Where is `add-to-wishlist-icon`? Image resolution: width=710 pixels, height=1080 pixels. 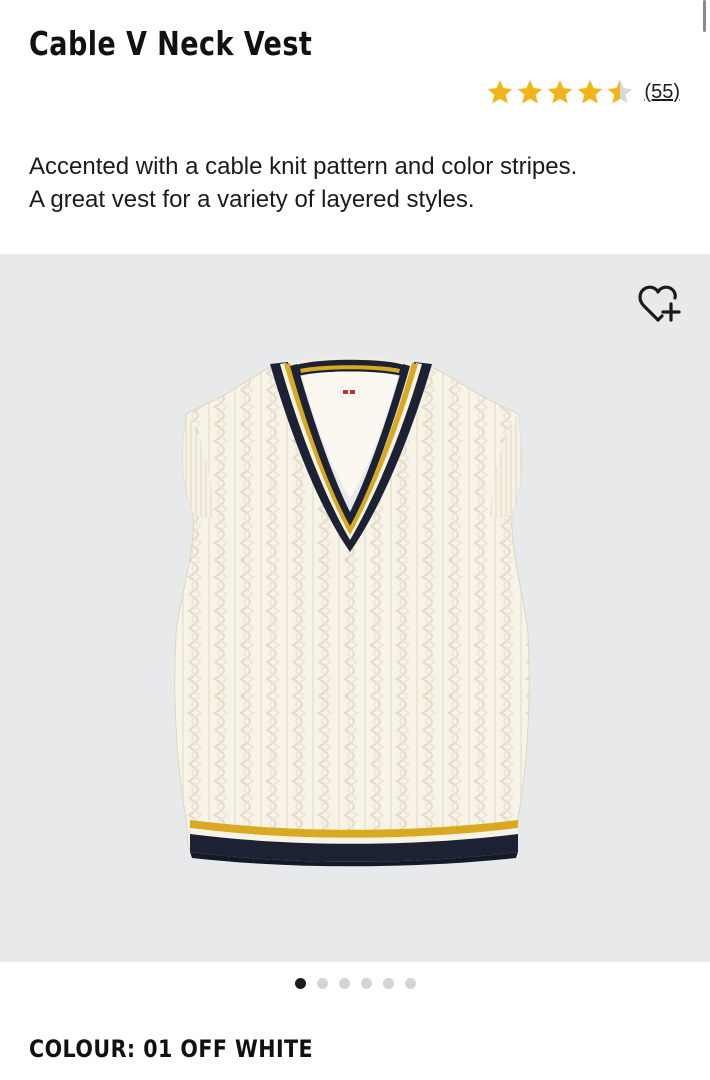
add-to-wishlist-icon is located at coordinates (660, 304).